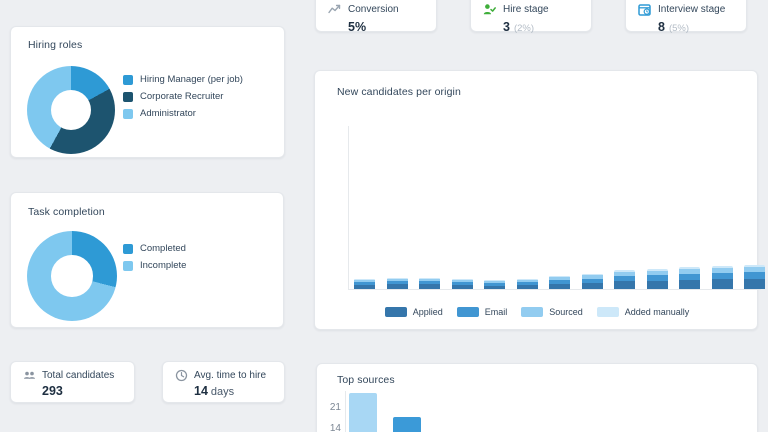 The image size is (768, 432). I want to click on calendar-clock-icon, so click(644, 9).